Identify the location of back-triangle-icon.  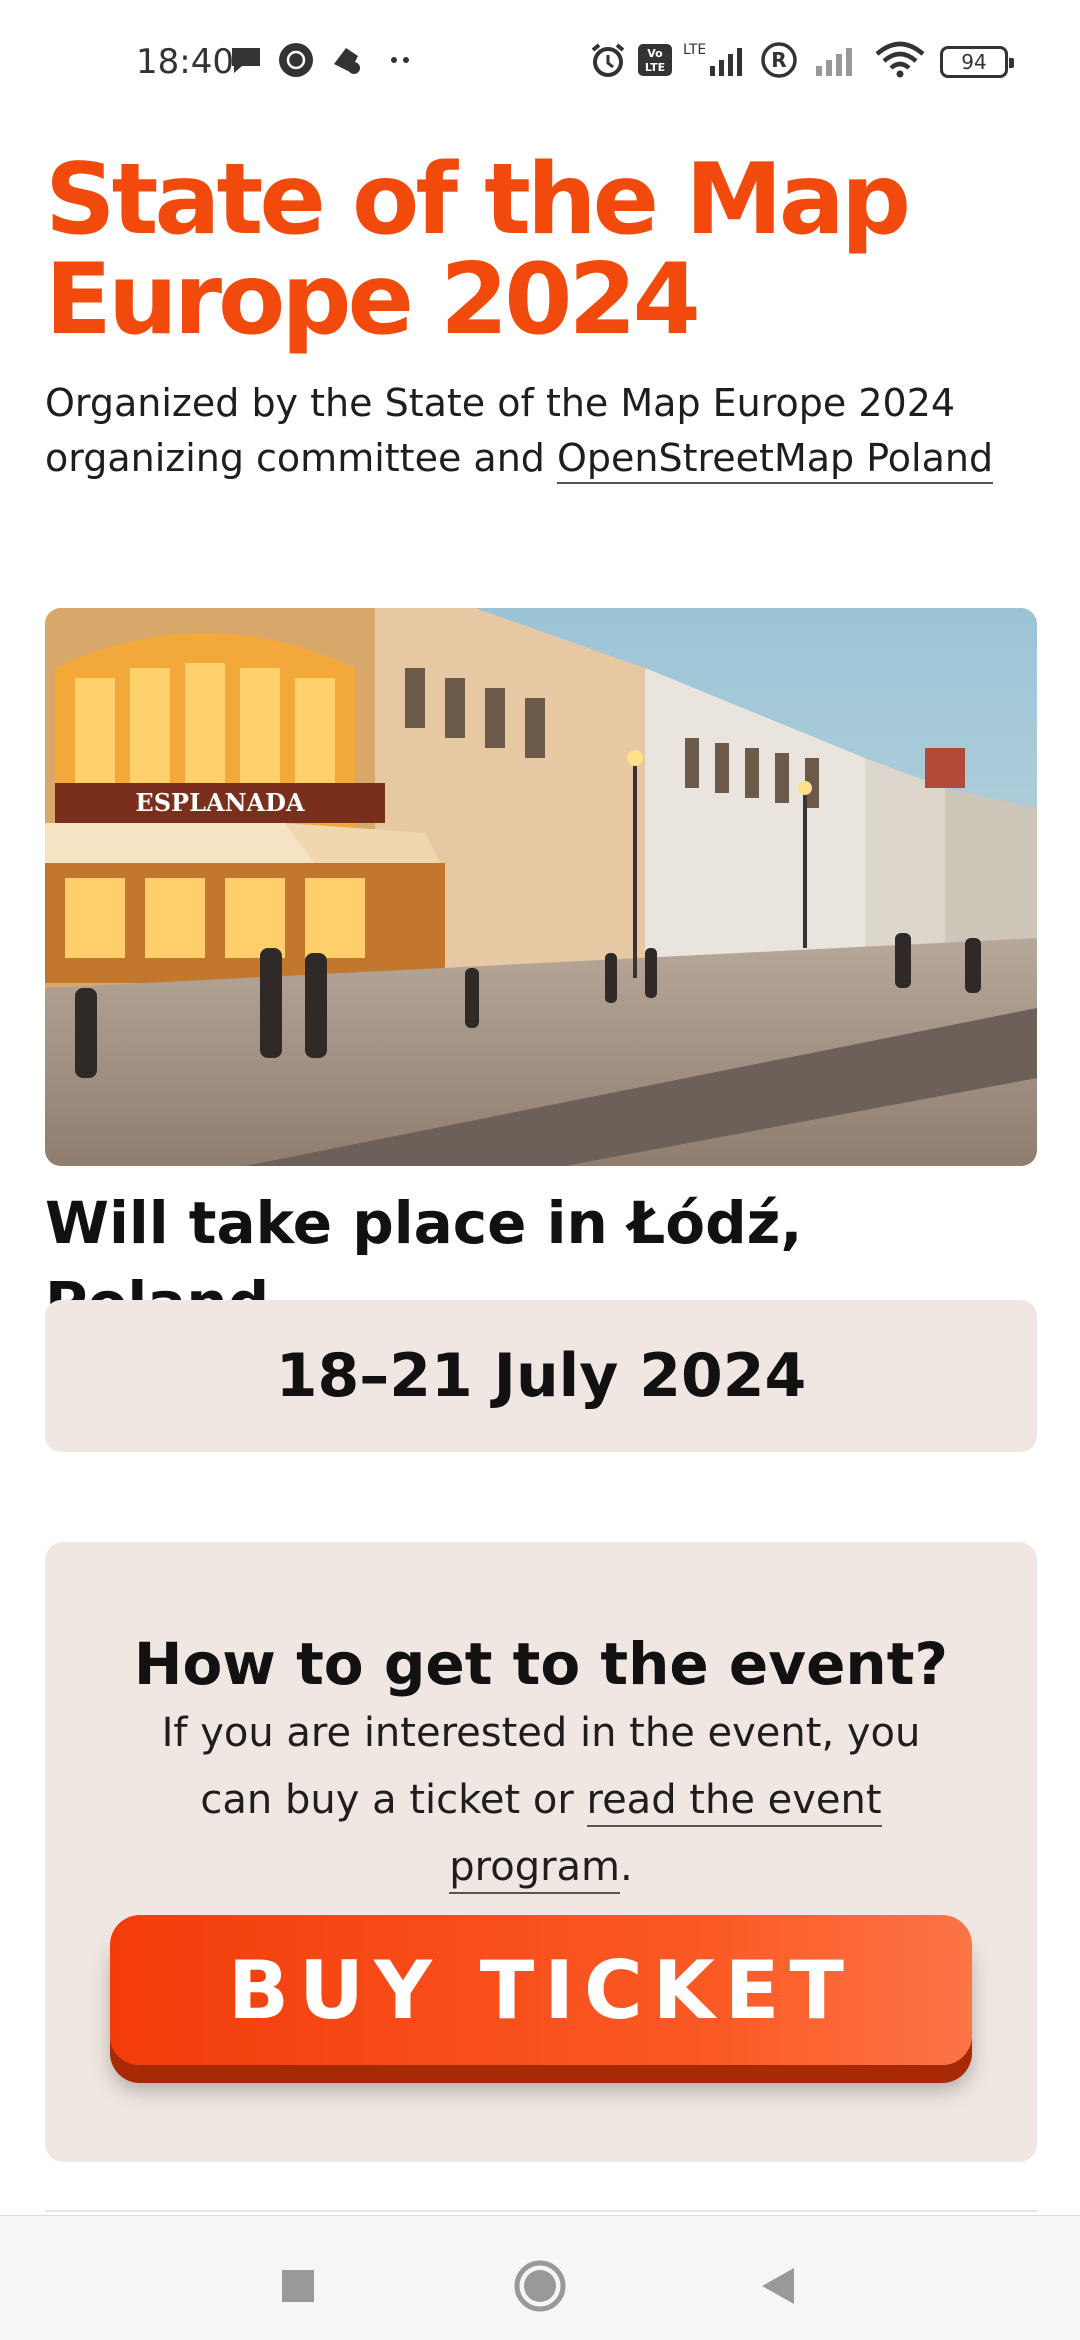
(778, 2286).